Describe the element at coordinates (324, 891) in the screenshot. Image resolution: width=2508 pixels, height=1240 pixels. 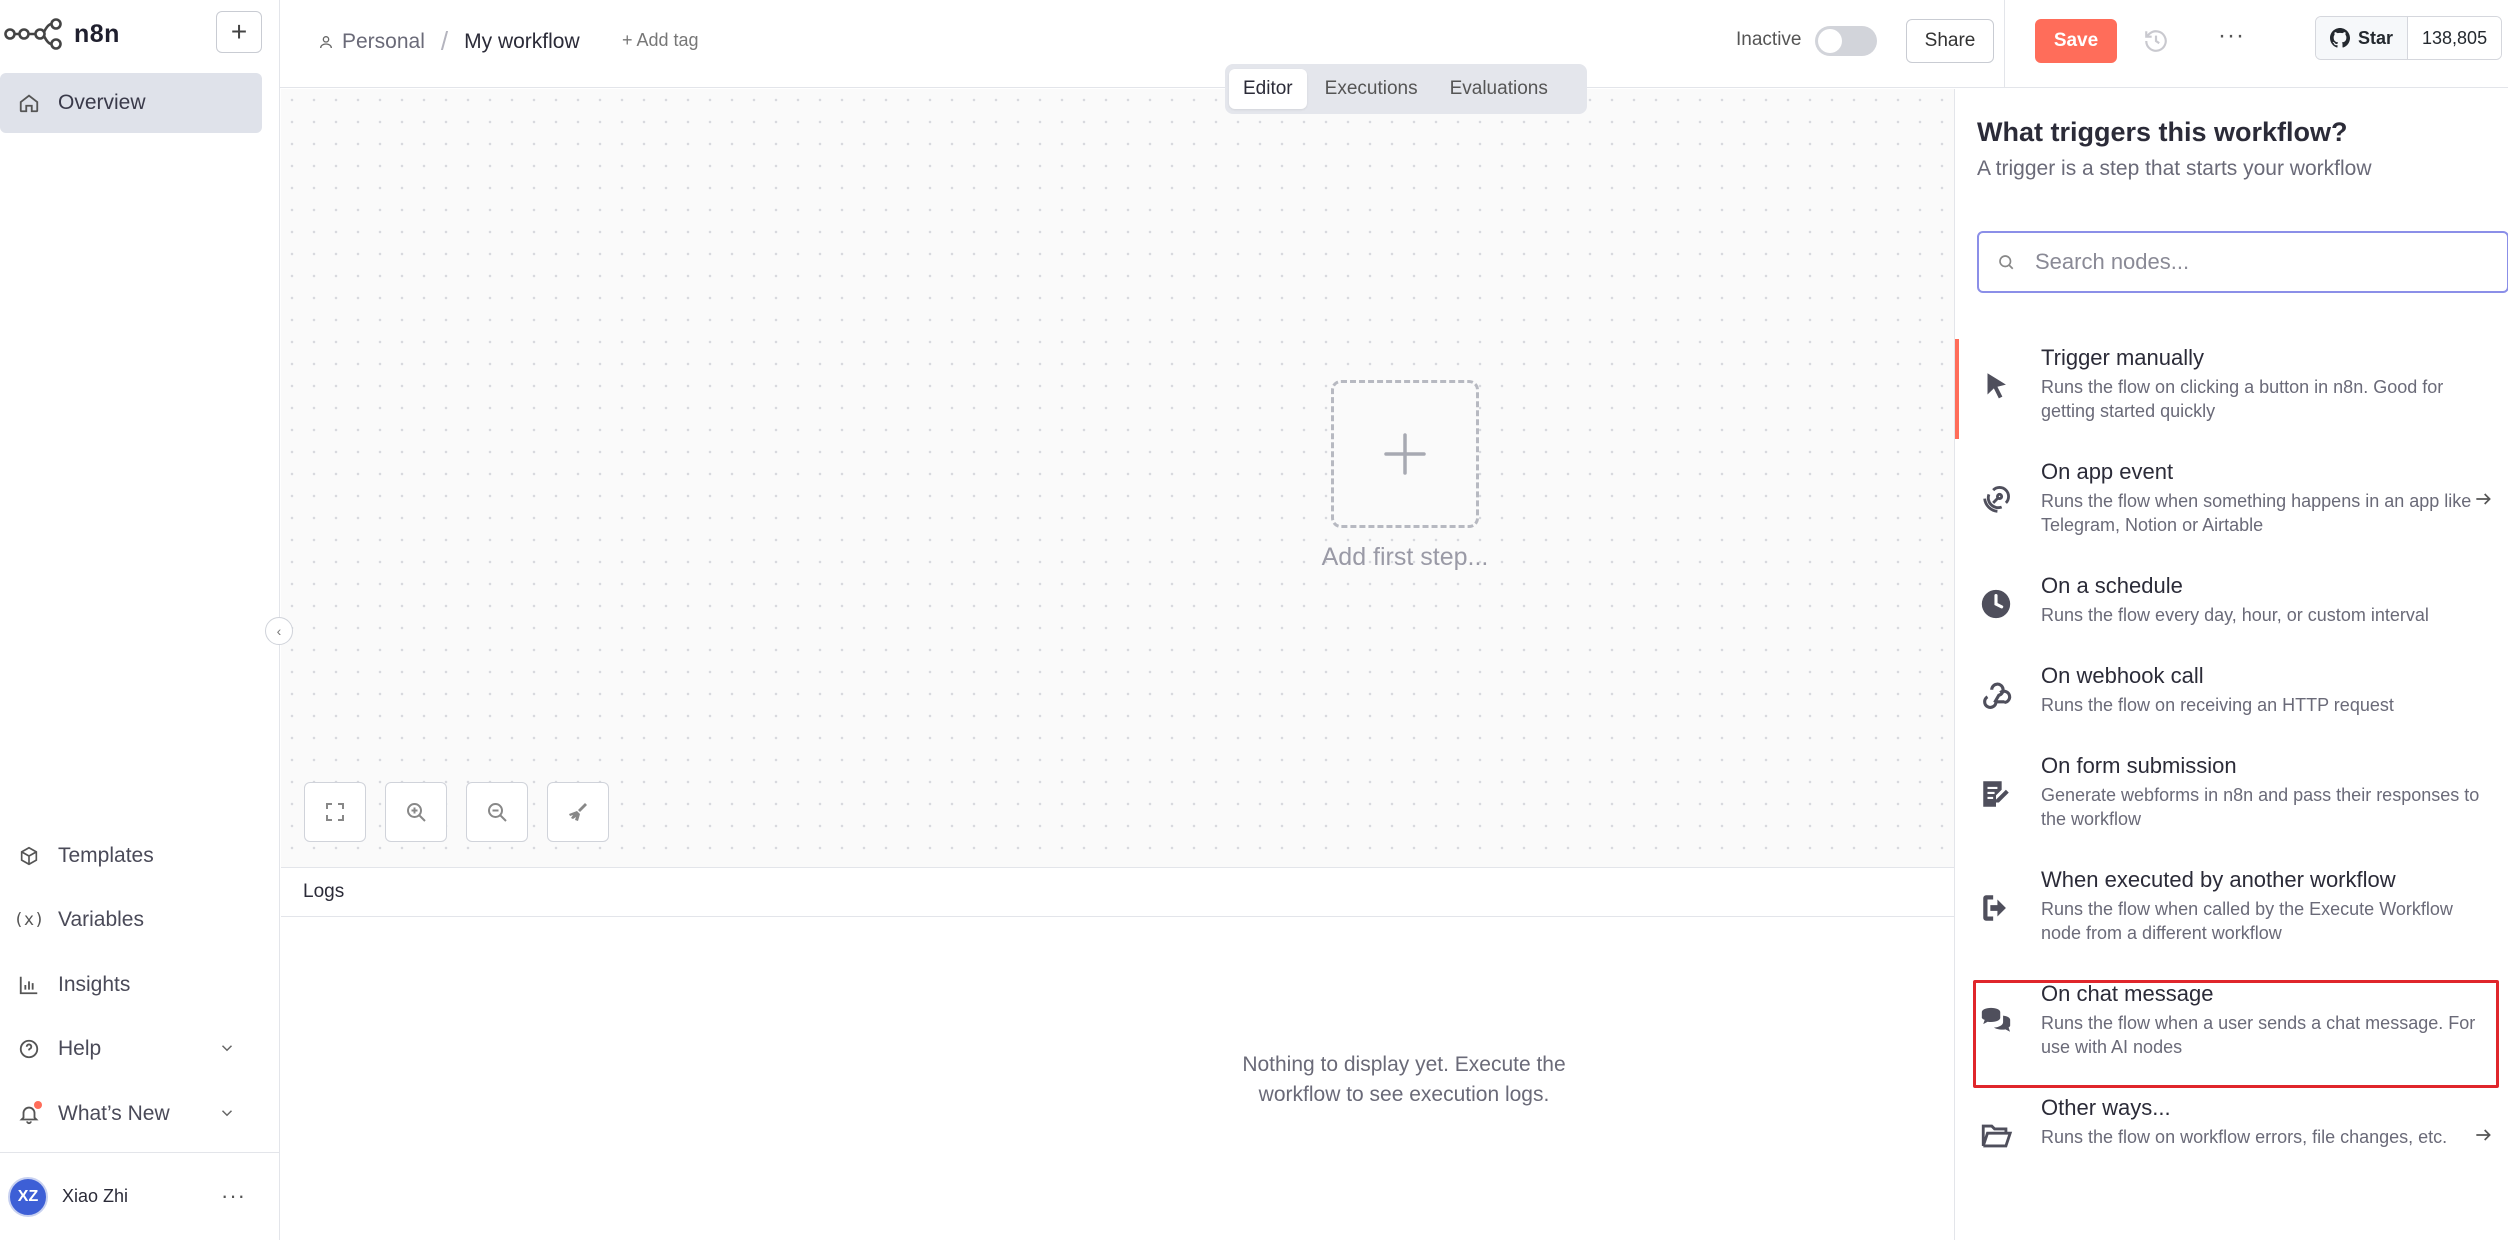
I see `logs-title: Logs` at that location.